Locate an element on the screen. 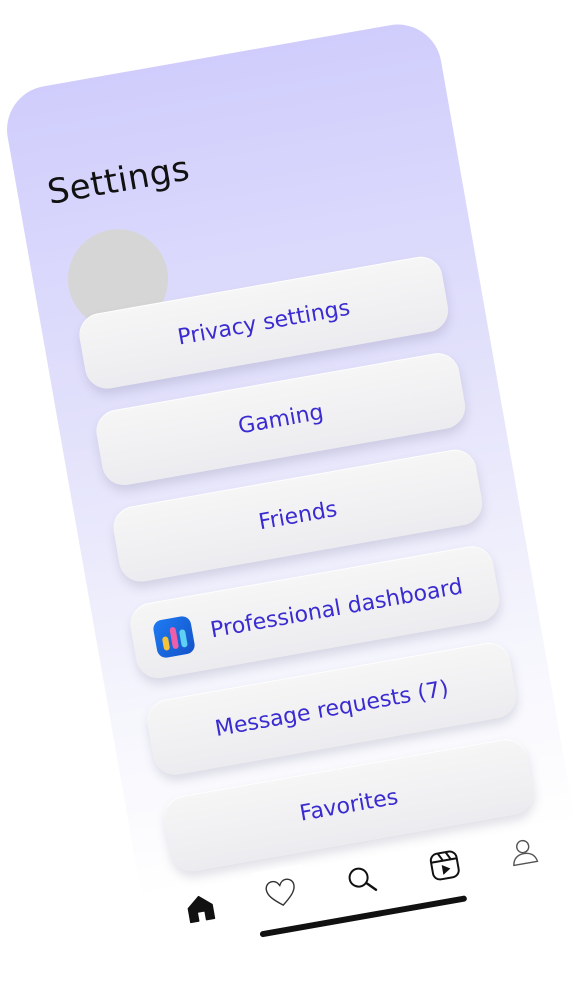 This screenshot has height=988, width=588. button-label: Favorites is located at coordinates (348, 805).